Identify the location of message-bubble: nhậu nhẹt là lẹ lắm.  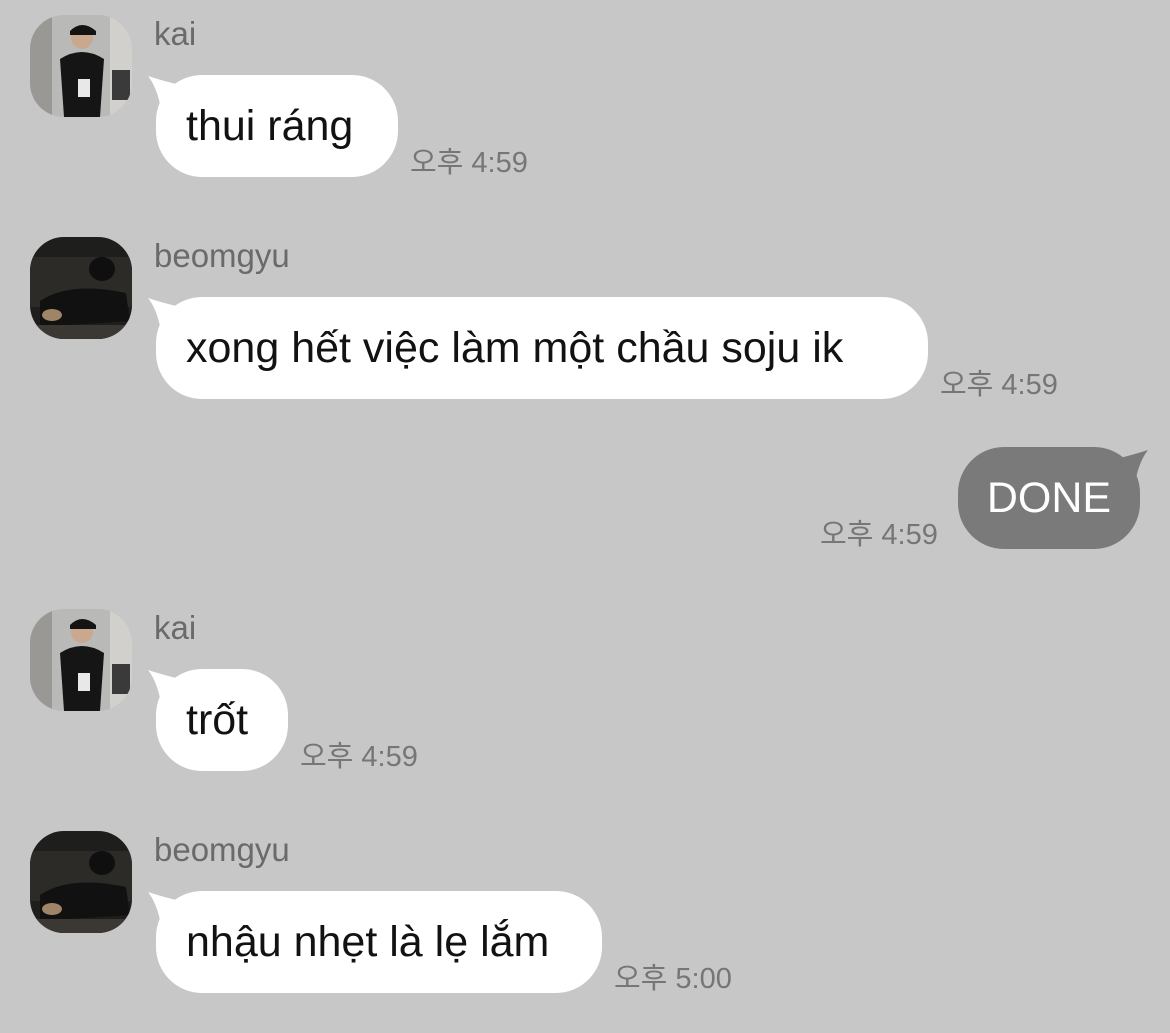
(379, 942).